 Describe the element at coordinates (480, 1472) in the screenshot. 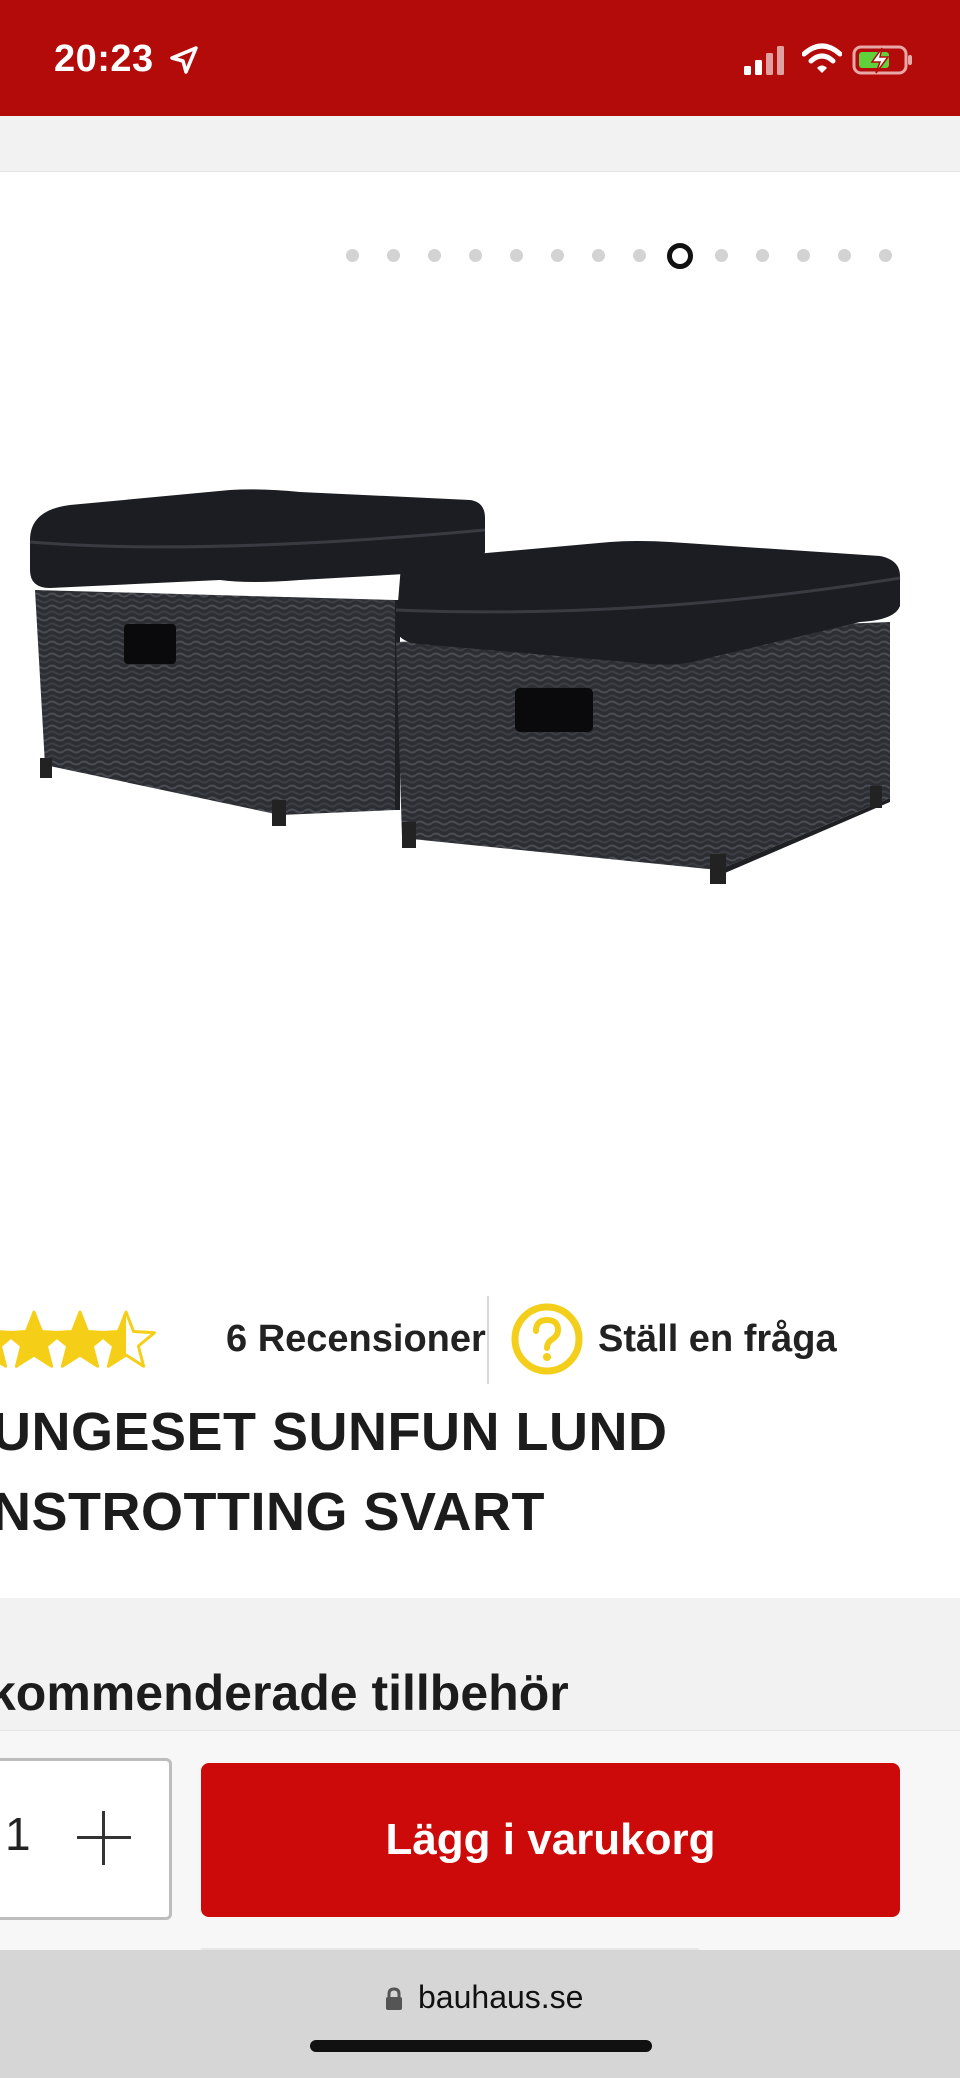

I see `product-title: UNGESET SUNFUN LUND NSTROTTING SVART` at that location.